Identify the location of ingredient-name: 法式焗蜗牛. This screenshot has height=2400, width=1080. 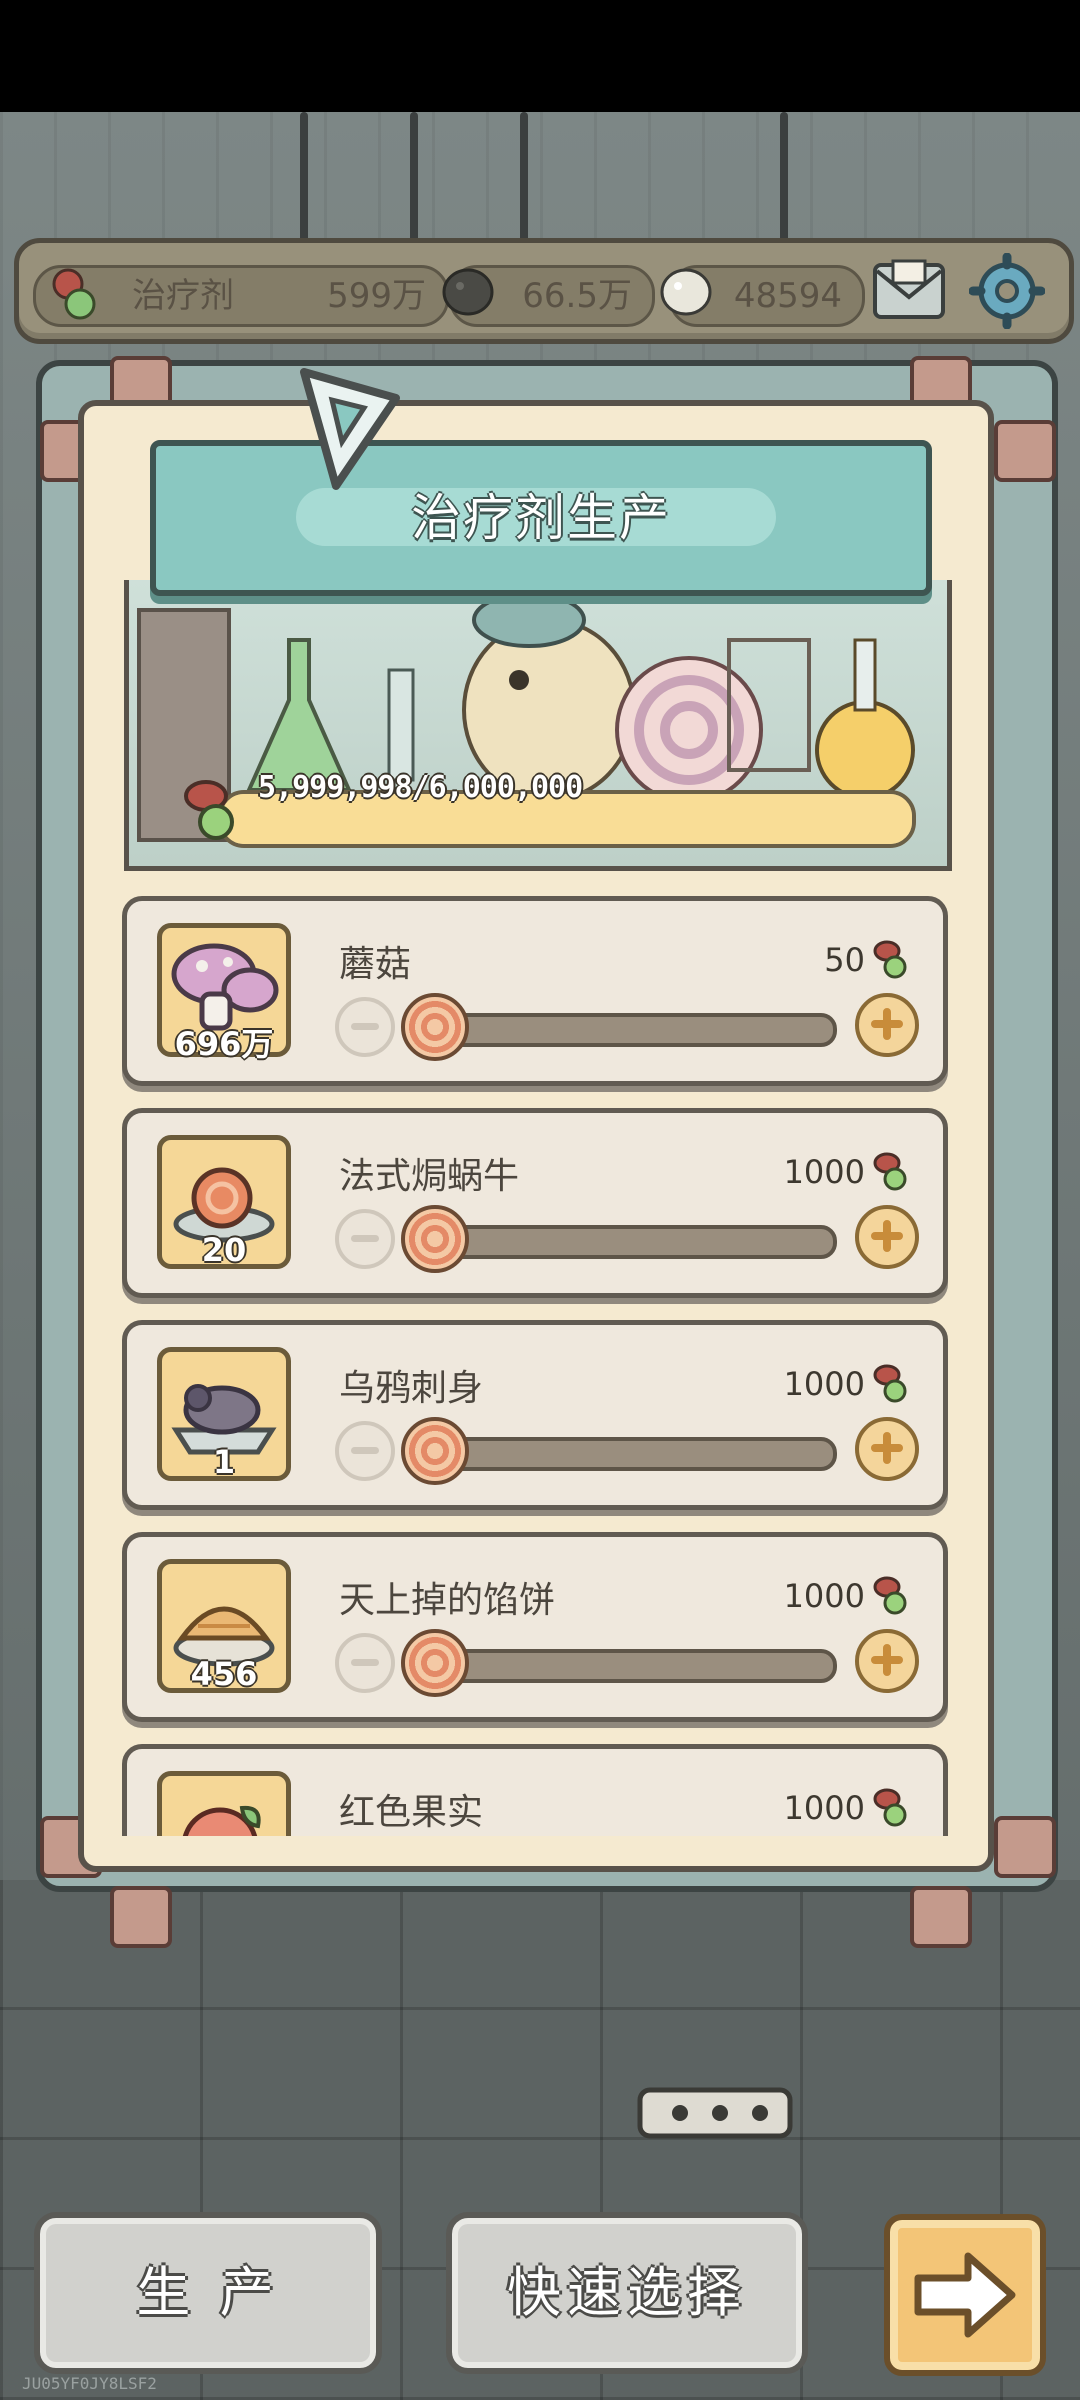
(429, 1176).